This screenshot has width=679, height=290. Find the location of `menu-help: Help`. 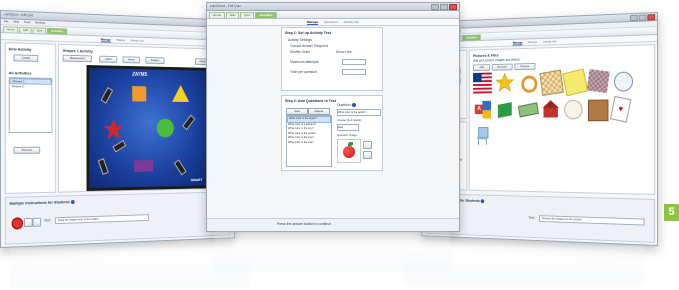

menu-help: Help is located at coordinates (16, 22).